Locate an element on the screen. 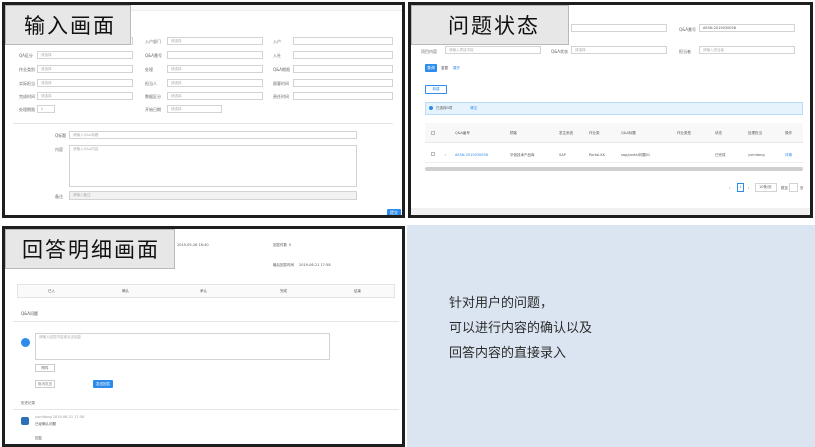 The width and height of the screenshot is (815, 447). input-field: 0 is located at coordinates (46, 109).